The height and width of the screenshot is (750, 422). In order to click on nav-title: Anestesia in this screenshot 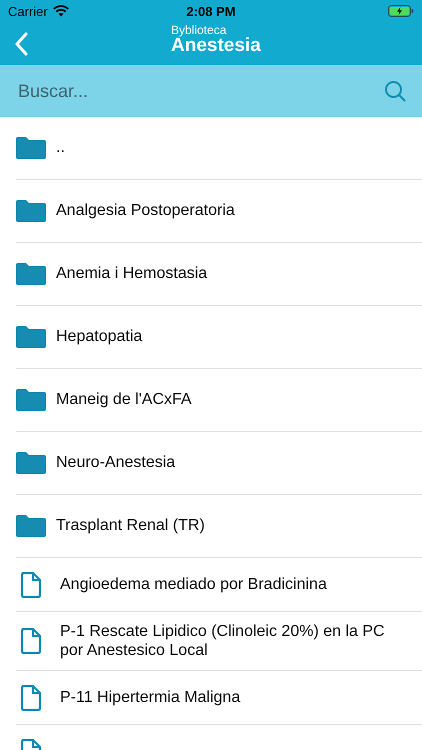, I will do `click(216, 45)`.